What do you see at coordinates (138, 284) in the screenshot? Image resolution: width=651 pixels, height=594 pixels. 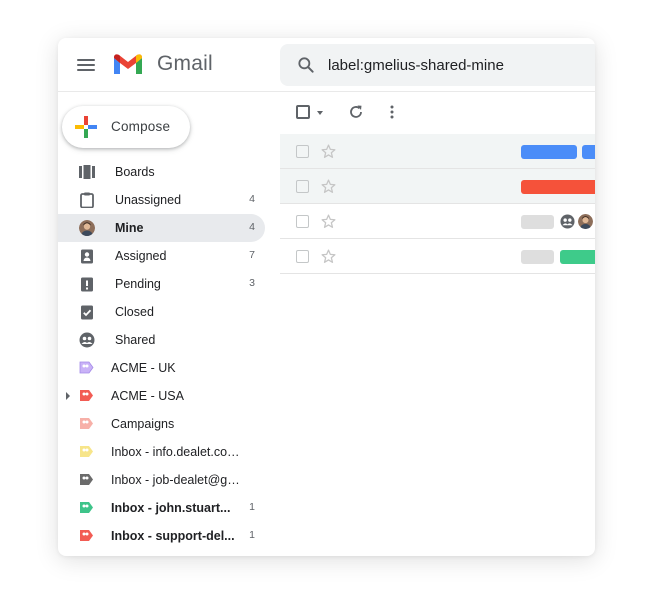 I see `sidebar-item-label: Pending` at bounding box center [138, 284].